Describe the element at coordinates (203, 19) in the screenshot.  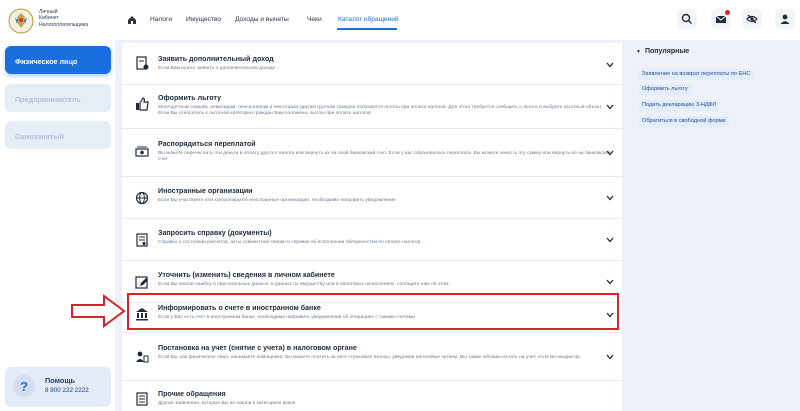
I see `nav-property: Имущество` at that location.